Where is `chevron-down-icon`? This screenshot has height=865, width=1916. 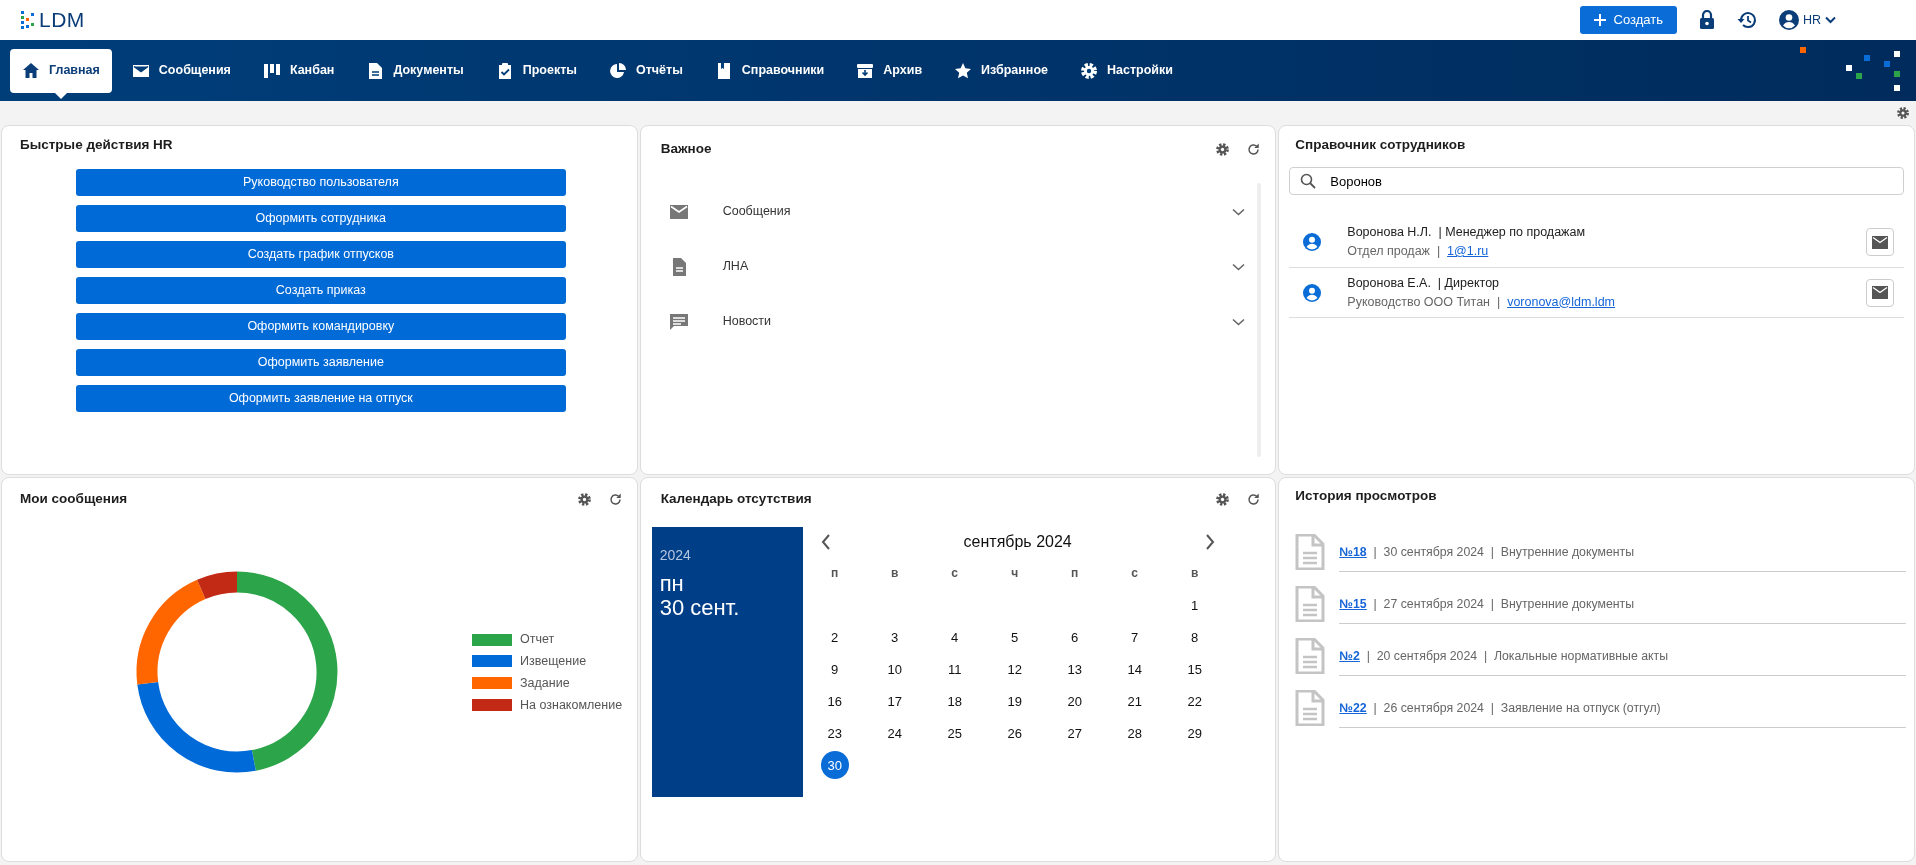
chevron-down-icon is located at coordinates (1830, 20).